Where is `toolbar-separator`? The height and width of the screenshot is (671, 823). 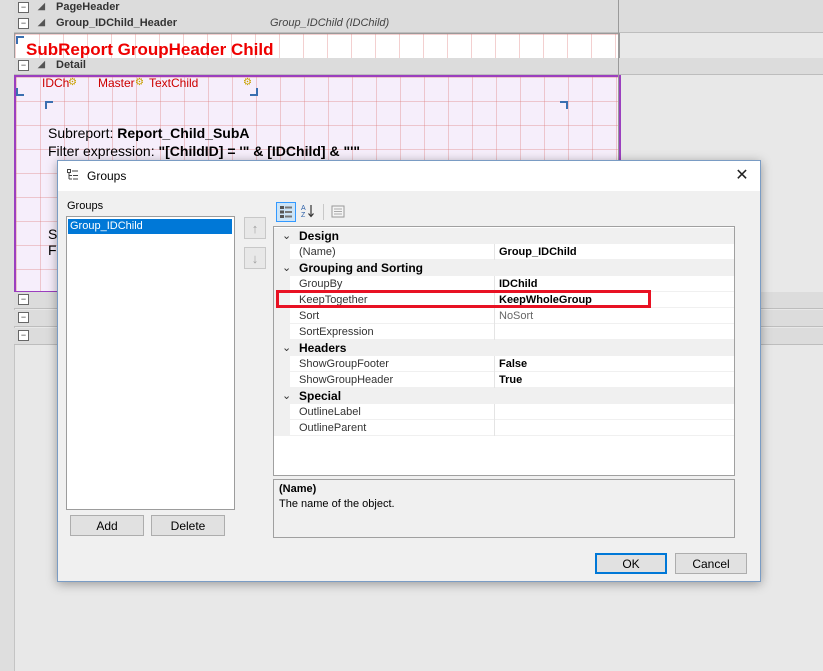 toolbar-separator is located at coordinates (323, 212).